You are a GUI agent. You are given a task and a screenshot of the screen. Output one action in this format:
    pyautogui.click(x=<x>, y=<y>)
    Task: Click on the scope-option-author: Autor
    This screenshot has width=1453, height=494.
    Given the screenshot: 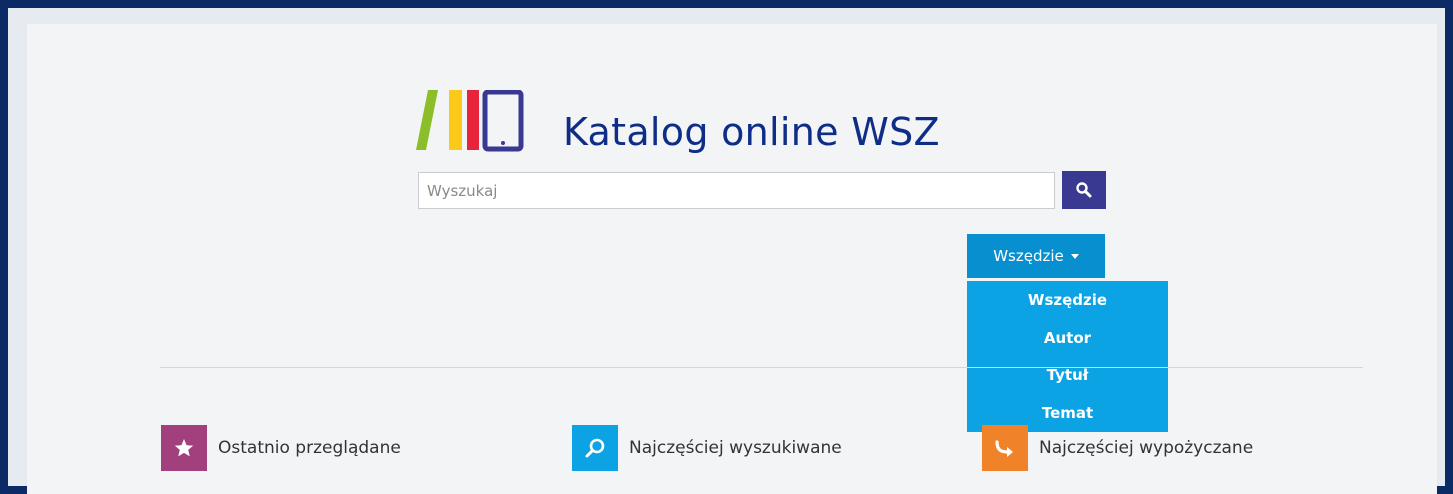 What is the action you would take?
    pyautogui.click(x=1067, y=338)
    